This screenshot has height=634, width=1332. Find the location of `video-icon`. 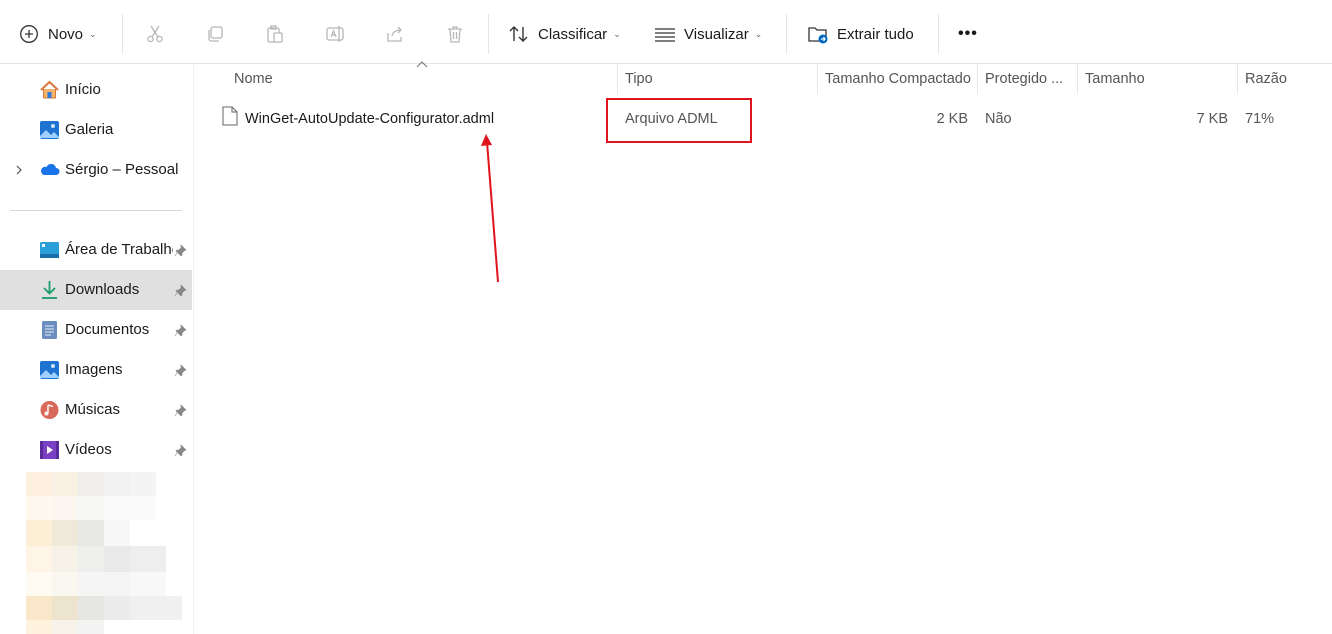

video-icon is located at coordinates (49, 450).